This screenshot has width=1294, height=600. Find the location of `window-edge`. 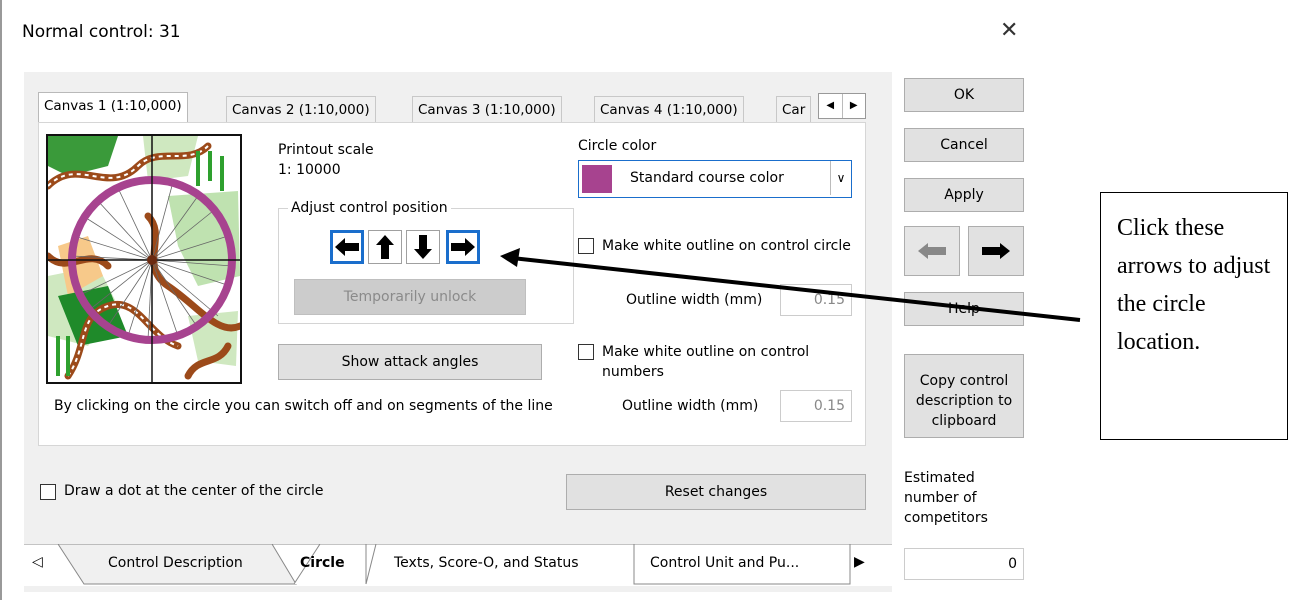

window-edge is located at coordinates (1, 300).